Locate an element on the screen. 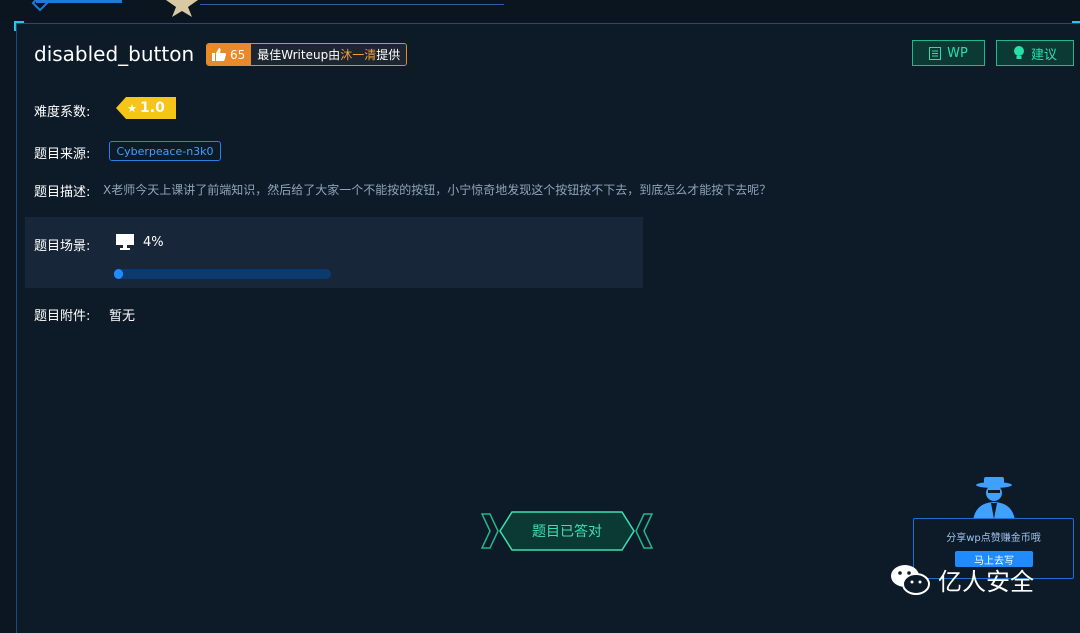 The width and height of the screenshot is (1080, 633). watermark: 亿人安全 is located at coordinates (962, 579).